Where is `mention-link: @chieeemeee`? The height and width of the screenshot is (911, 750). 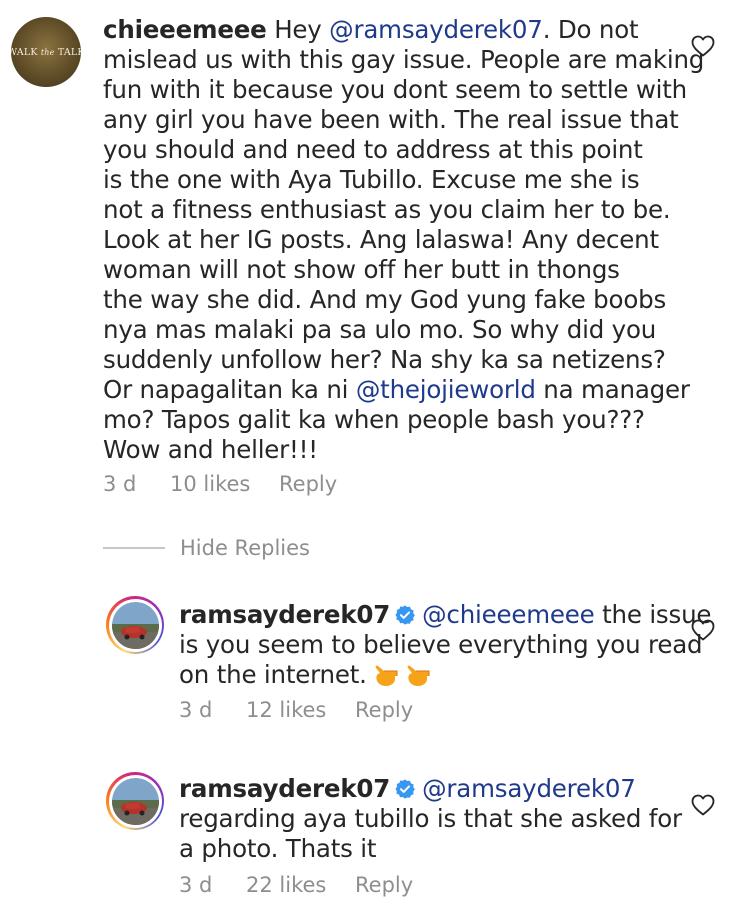 mention-link: @chieeemeee is located at coordinates (508, 614).